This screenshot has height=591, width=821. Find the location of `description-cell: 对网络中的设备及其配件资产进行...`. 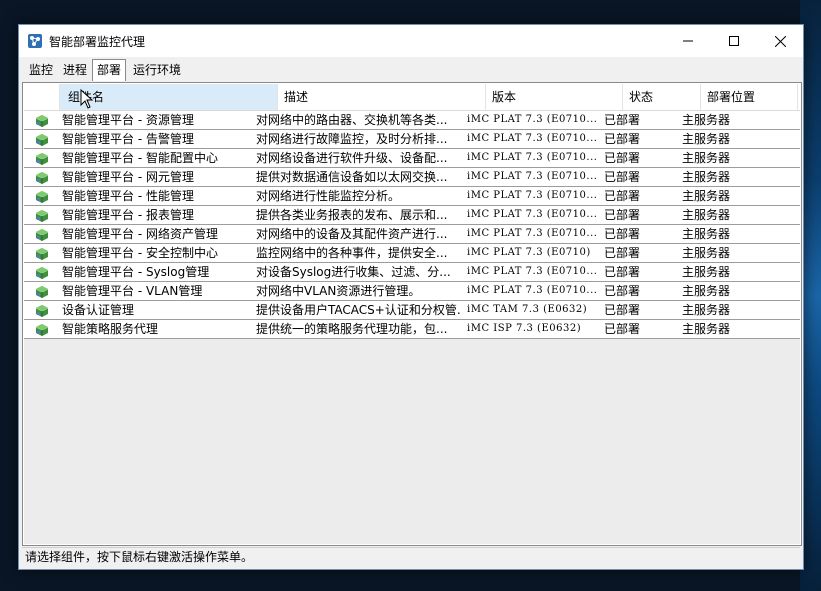

description-cell: 对网络中的设备及其配件资产进行... is located at coordinates (352, 234).